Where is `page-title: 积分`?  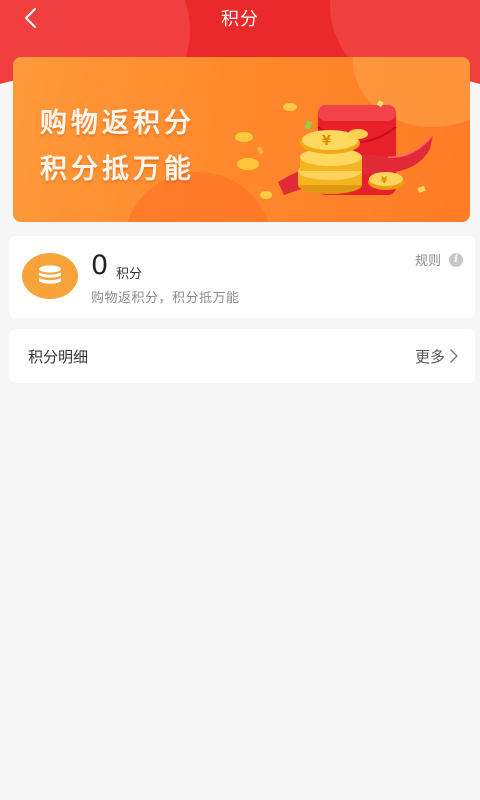 page-title: 积分 is located at coordinates (240, 19).